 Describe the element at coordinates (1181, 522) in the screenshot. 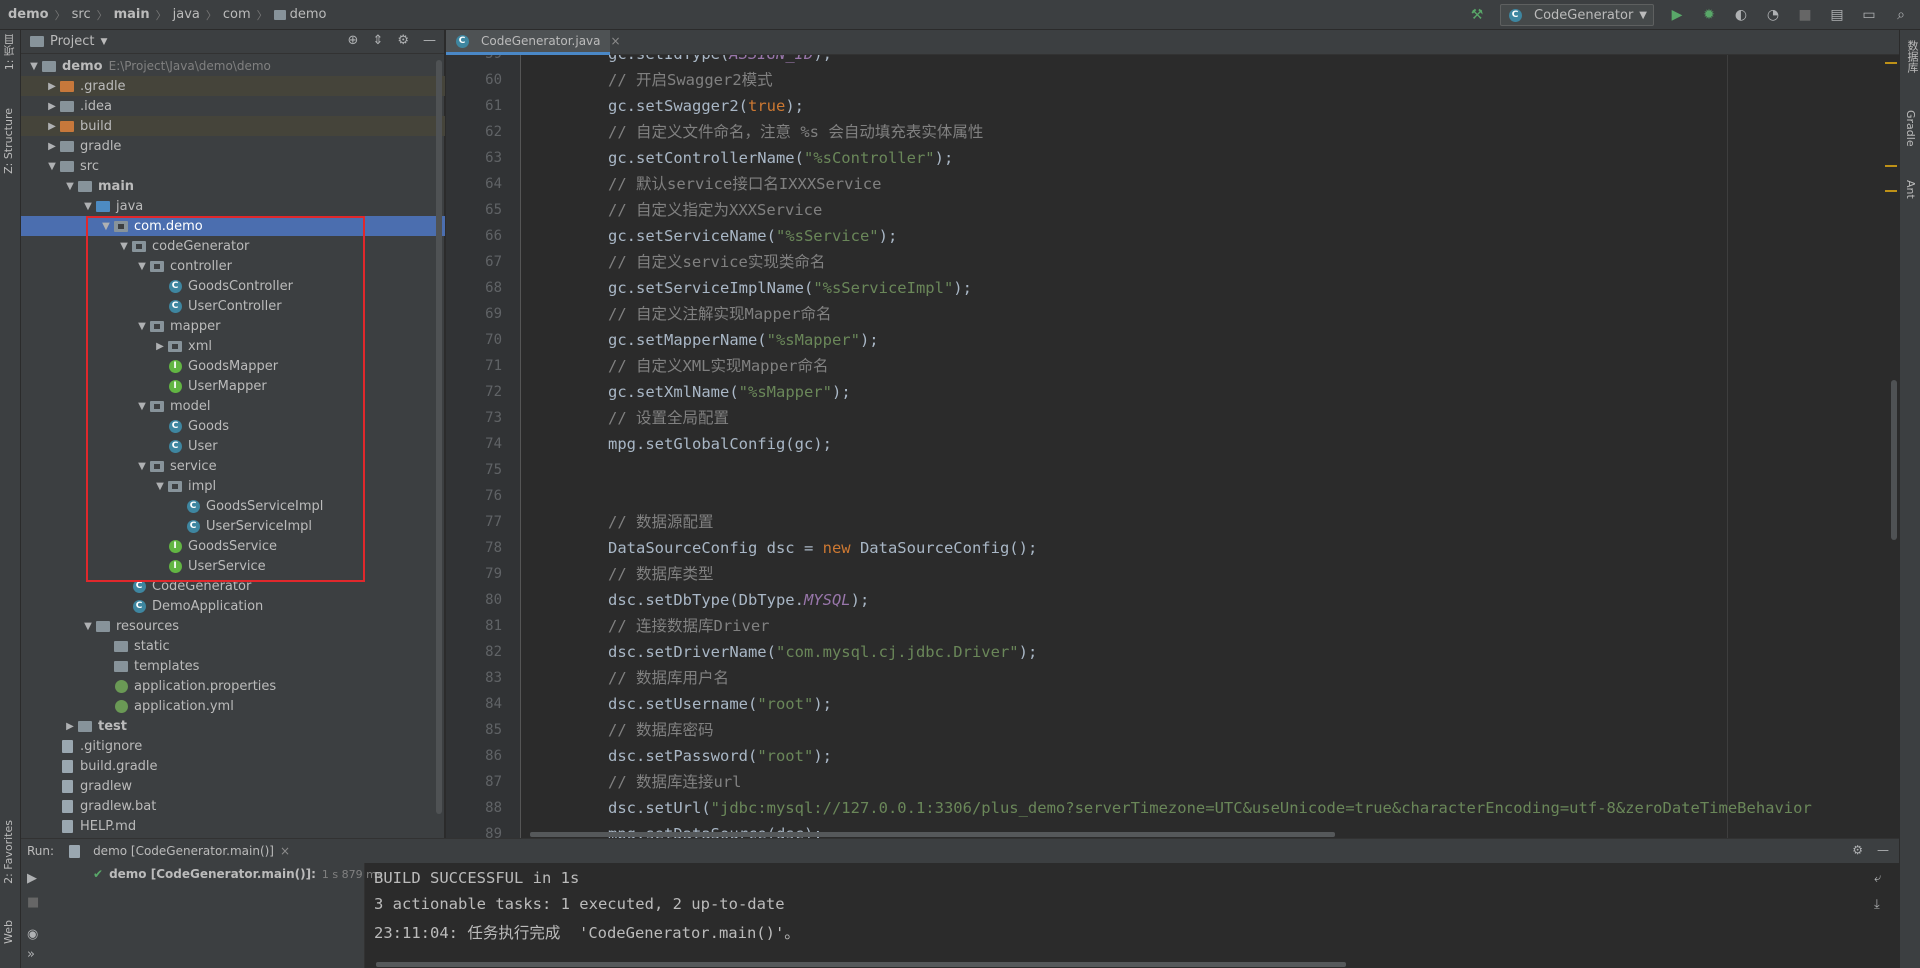

I see `code-line: 77 // 数据源配置` at that location.